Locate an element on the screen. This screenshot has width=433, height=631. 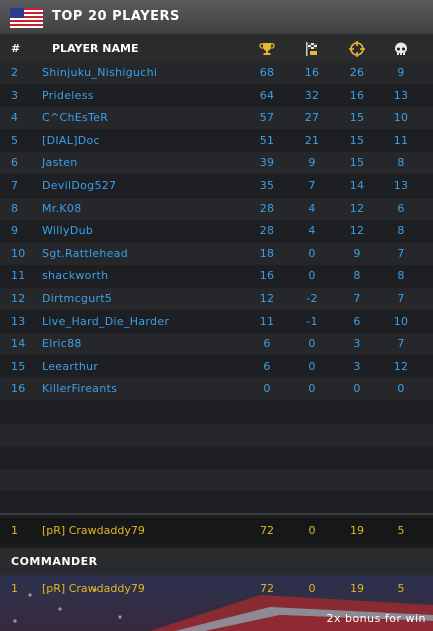
player-row: 3 Prideless 64 32 16 13 is located at coordinates (216, 95).